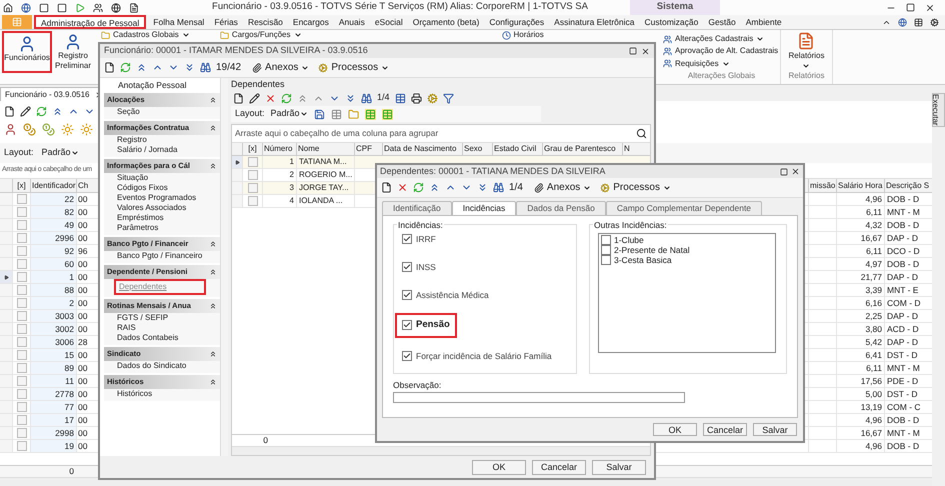 The height and width of the screenshot is (486, 945). I want to click on ribbon-item: Aprovação de Alt. Cadastrais, so click(720, 51).